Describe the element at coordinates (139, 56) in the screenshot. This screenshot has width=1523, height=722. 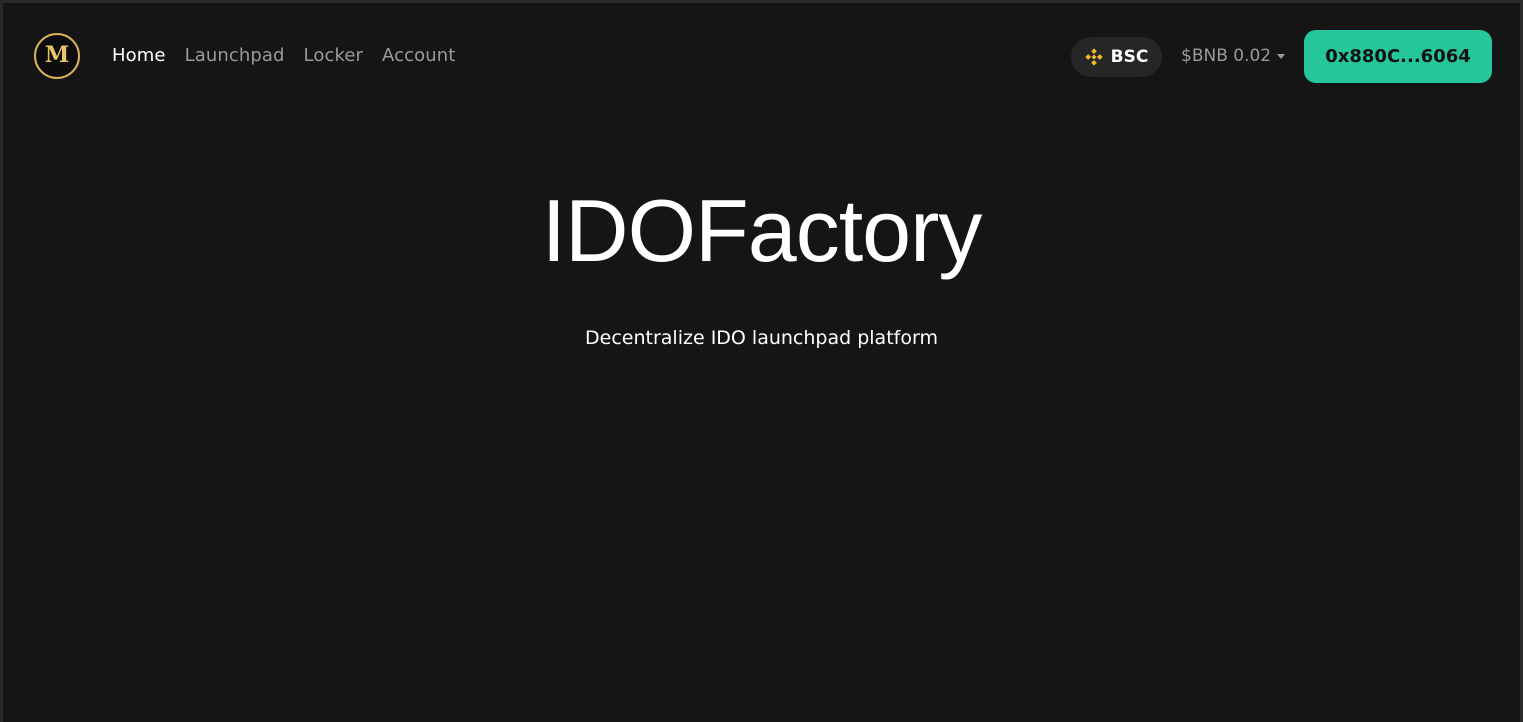
I see `nav-link-home: Home` at that location.